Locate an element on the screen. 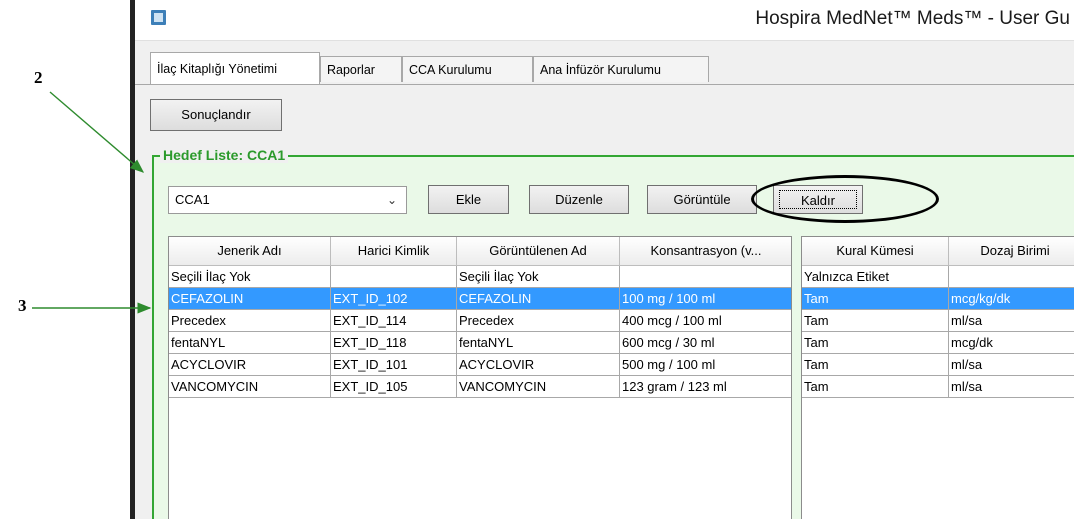 The height and width of the screenshot is (519, 1074). drug-table-cell: EXT_ID_102 is located at coordinates (394, 299).